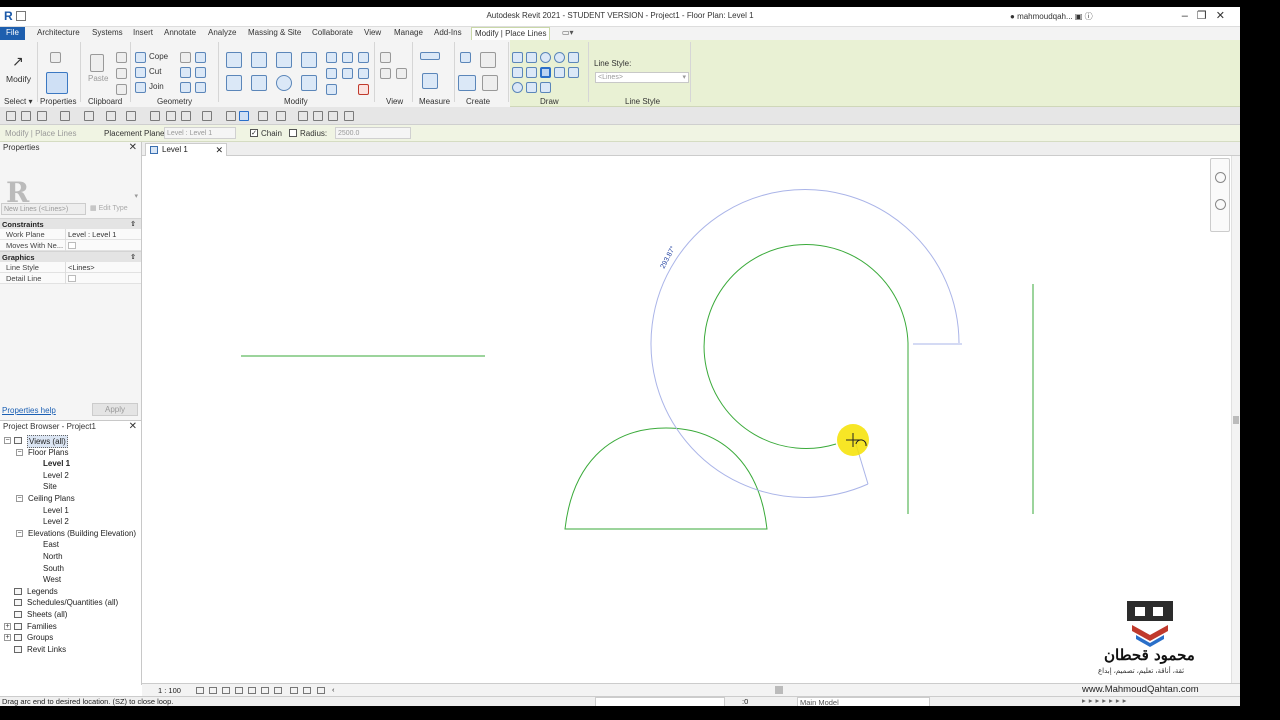 The height and width of the screenshot is (720, 1280). What do you see at coordinates (234, 83) in the screenshot?
I see `move-icon` at bounding box center [234, 83].